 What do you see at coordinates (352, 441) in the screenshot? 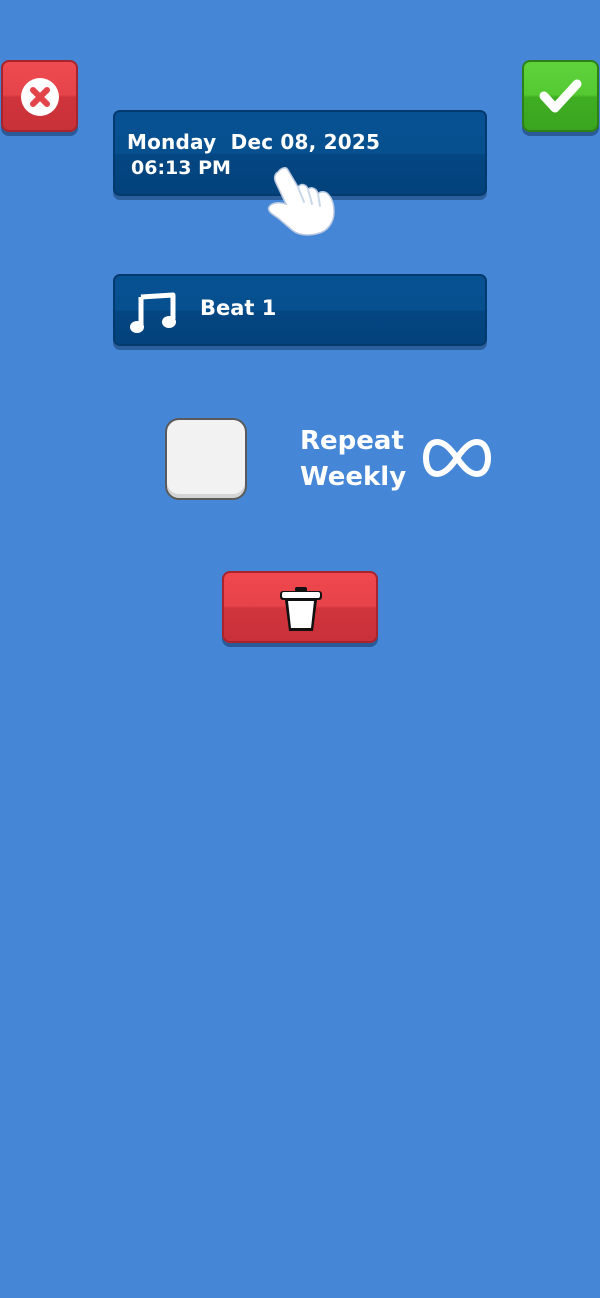
I see `repeat-label-line1: Repeat` at bounding box center [352, 441].